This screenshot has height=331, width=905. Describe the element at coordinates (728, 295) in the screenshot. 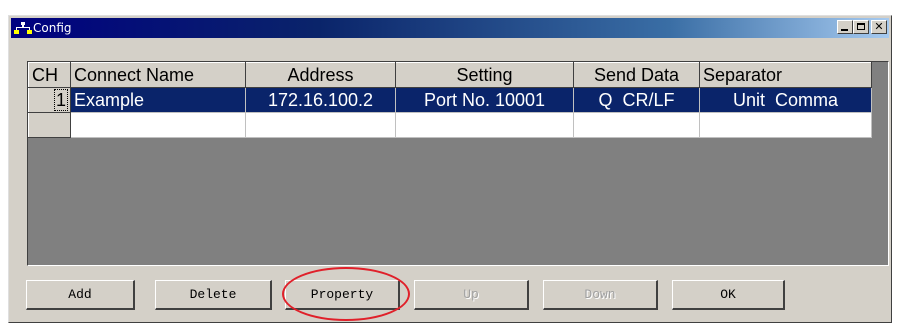

I see `ok-button: OK` at that location.